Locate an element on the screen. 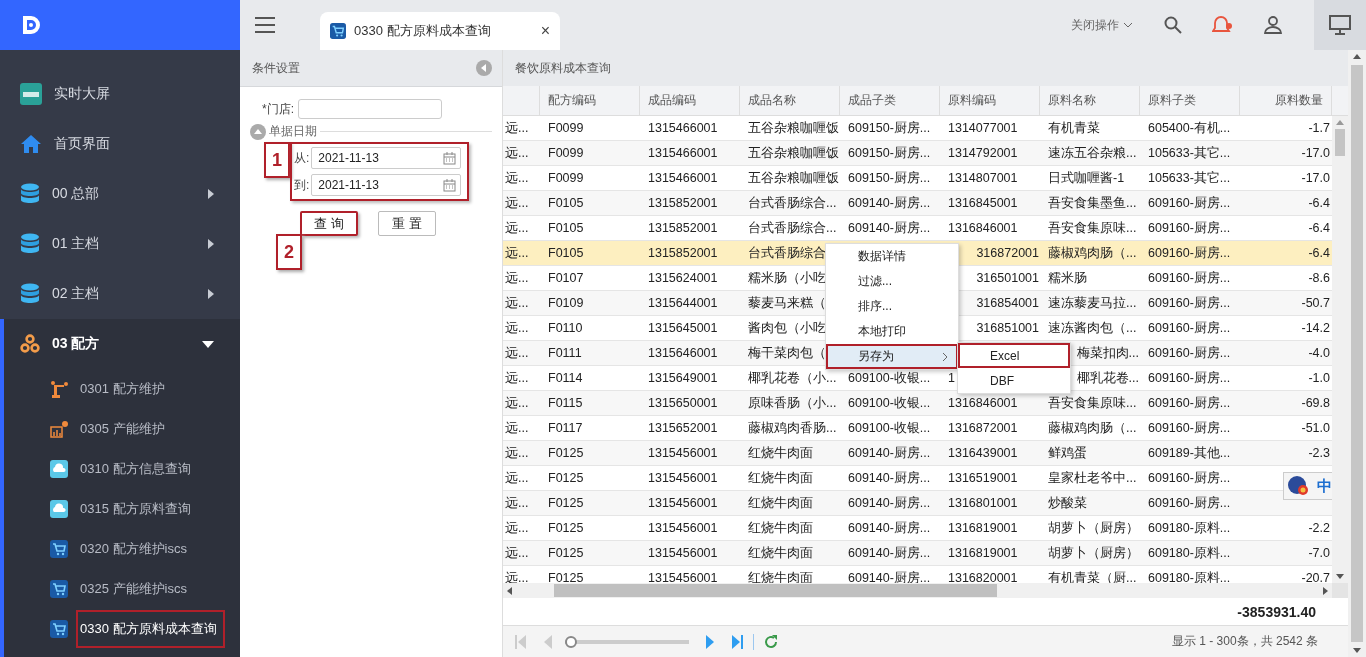 This screenshot has height=657, width=1366. table-cell: 316501001 is located at coordinates (1007, 278).